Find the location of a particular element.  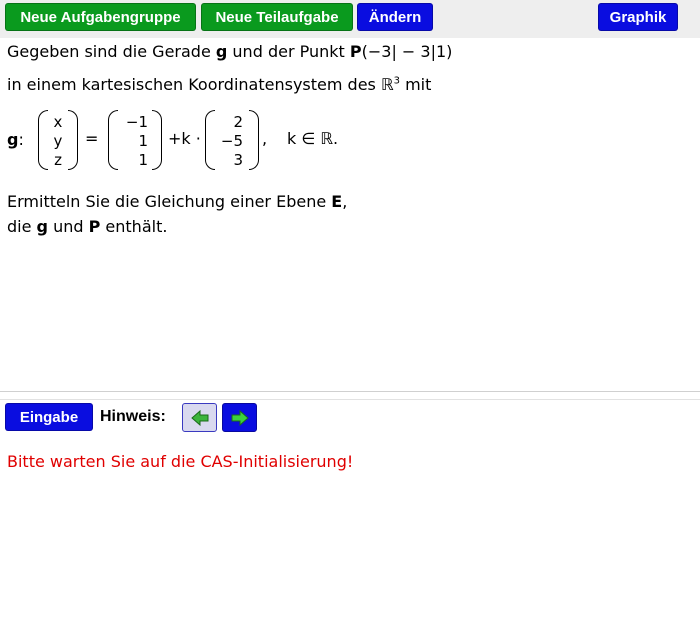

support-x: −1 is located at coordinates (136, 122).